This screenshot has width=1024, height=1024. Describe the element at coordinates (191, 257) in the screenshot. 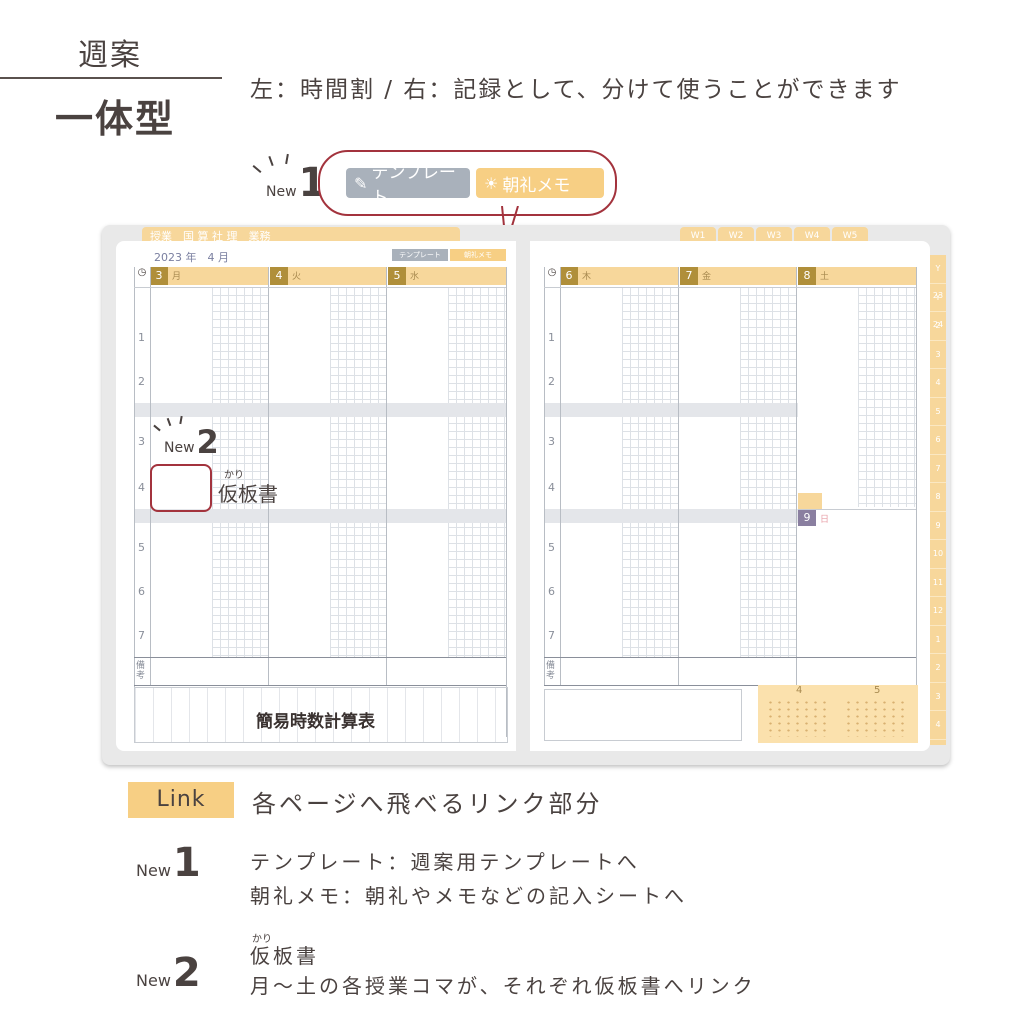

I see `date-header: 2023 年 4 月` at that location.